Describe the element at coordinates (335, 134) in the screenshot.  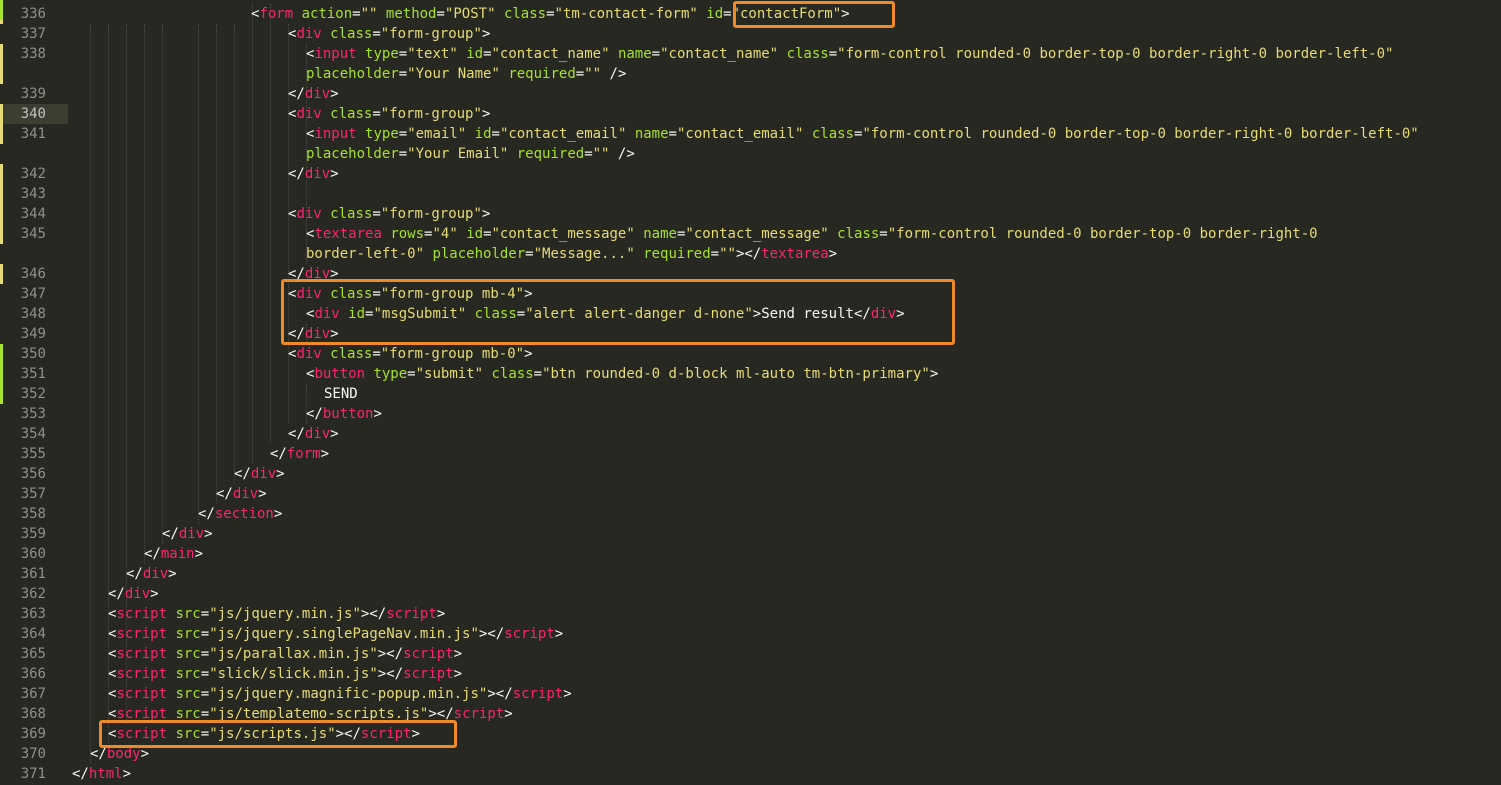
I see `code-token: input` at that location.